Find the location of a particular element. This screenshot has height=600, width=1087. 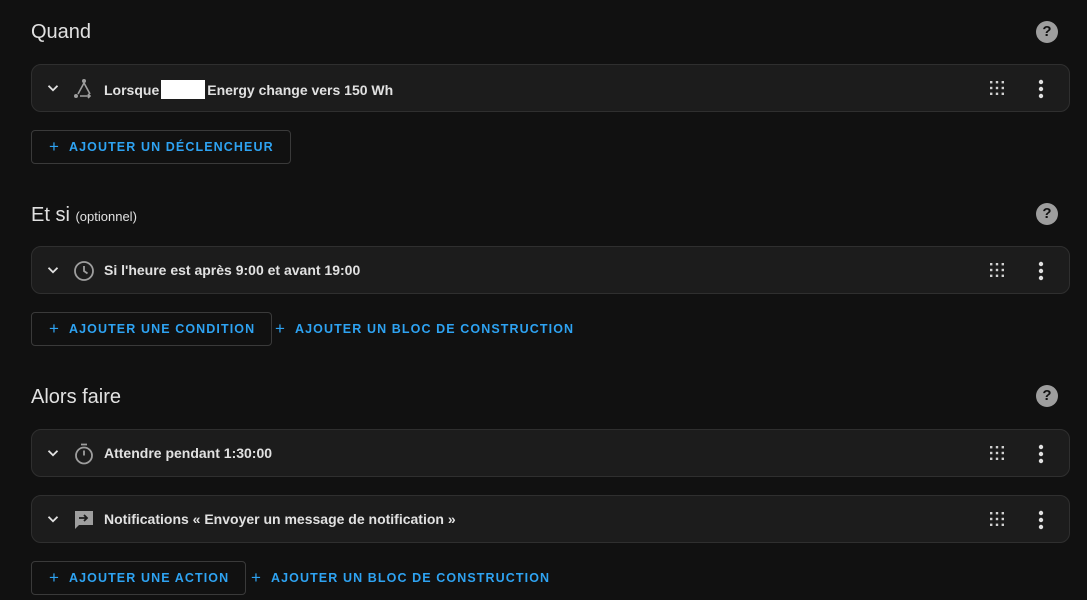

add-action-button: + AJOUTER UNE ACTION is located at coordinates (139, 578).